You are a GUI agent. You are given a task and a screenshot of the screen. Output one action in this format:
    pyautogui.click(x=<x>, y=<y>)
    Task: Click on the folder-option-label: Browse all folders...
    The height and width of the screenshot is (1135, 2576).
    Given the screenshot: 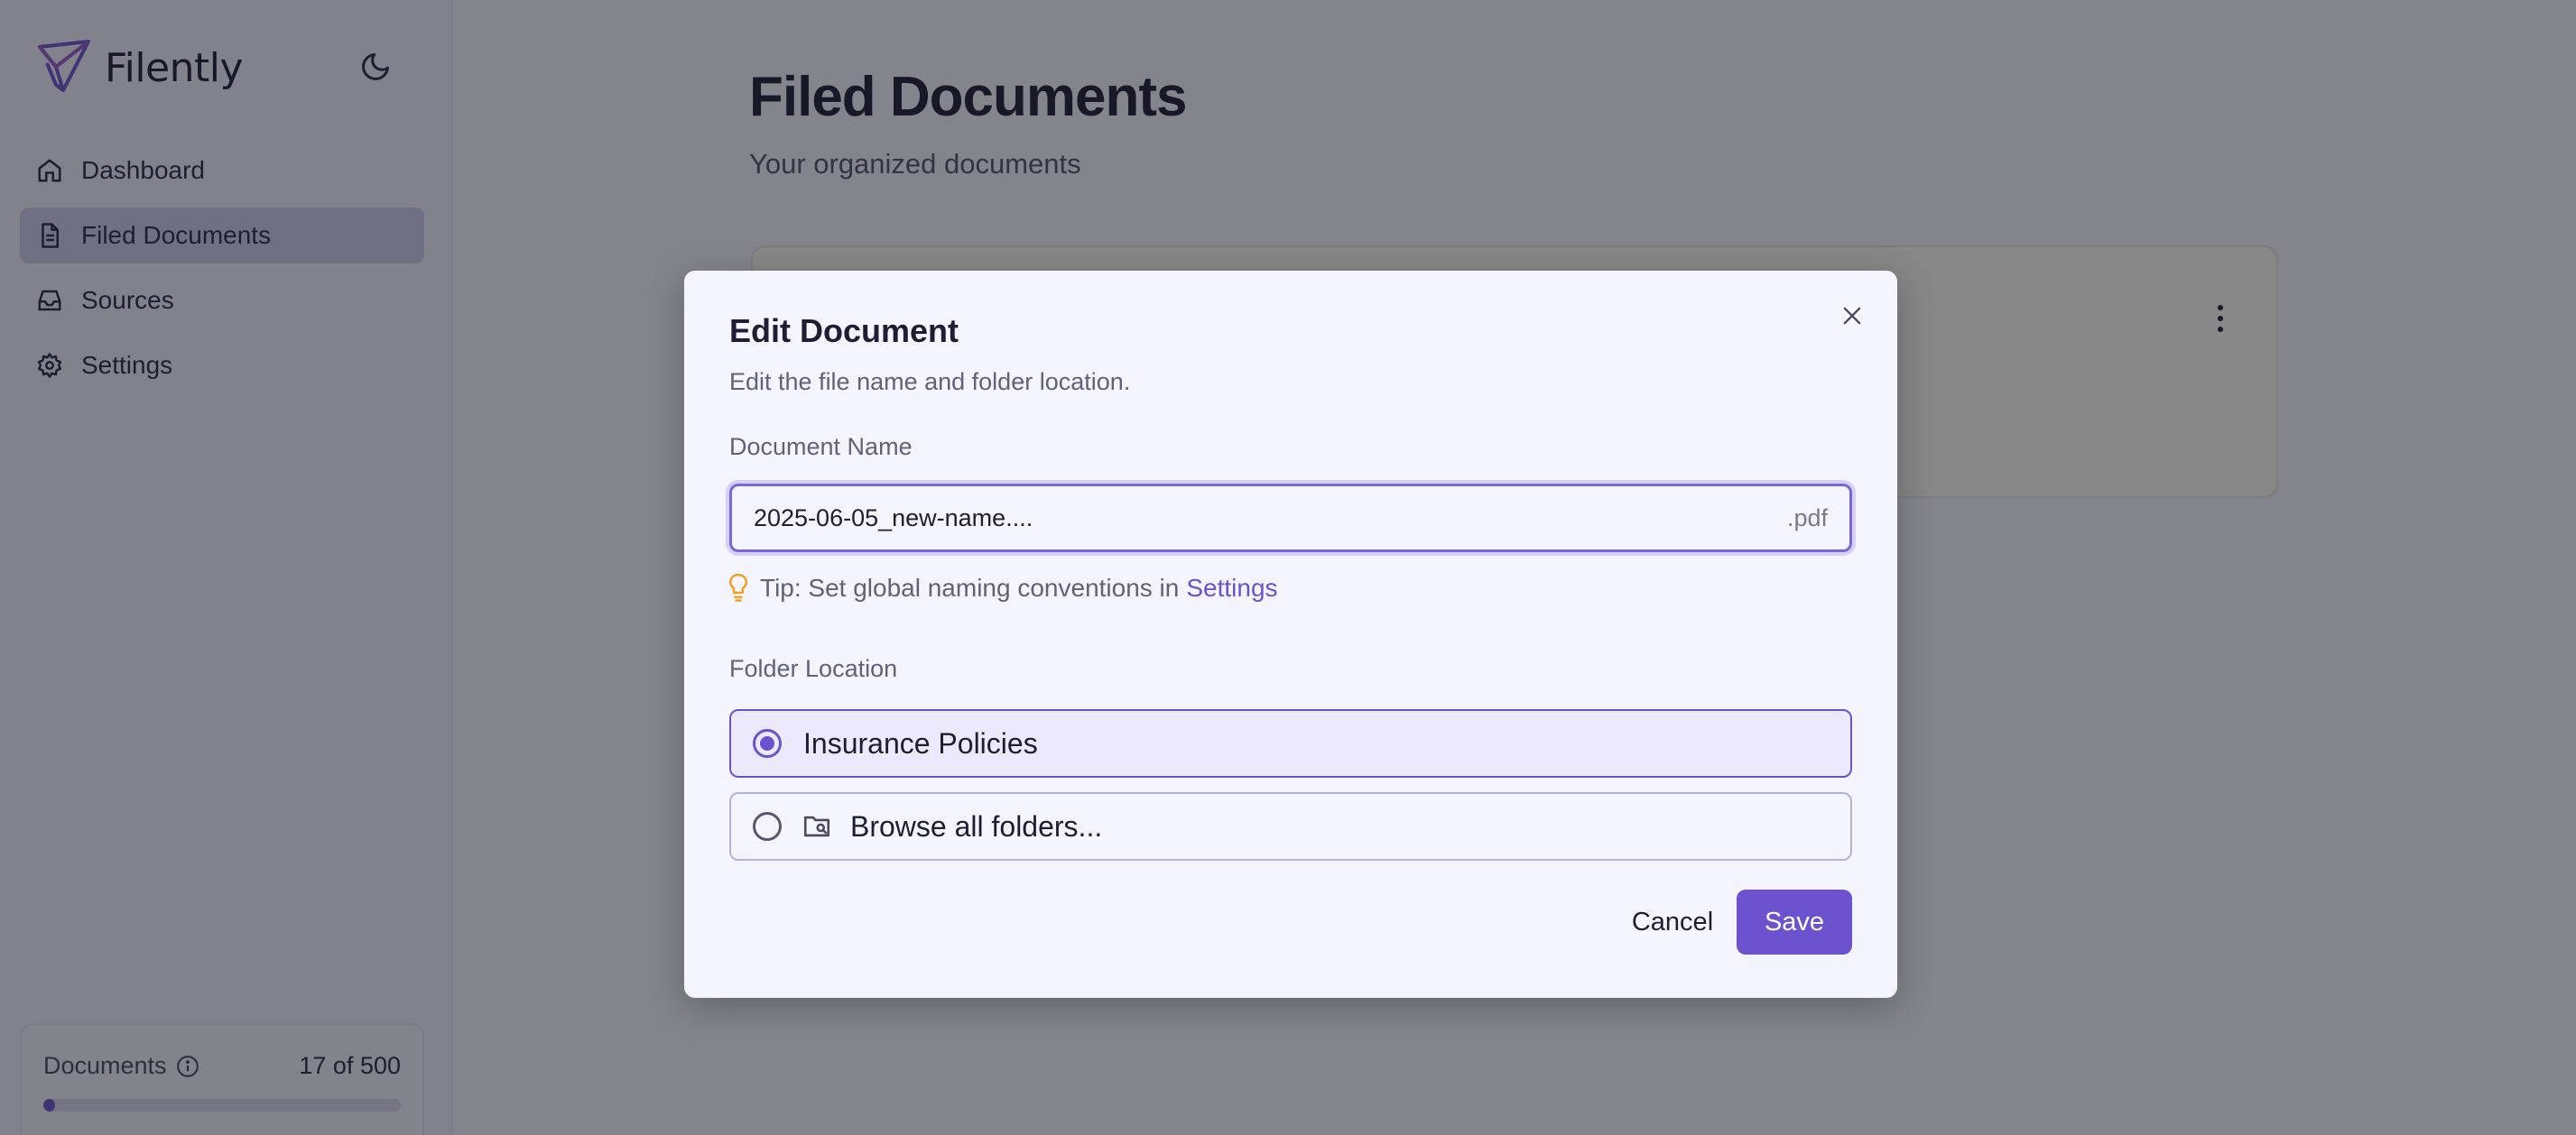 What is the action you would take?
    pyautogui.click(x=976, y=826)
    